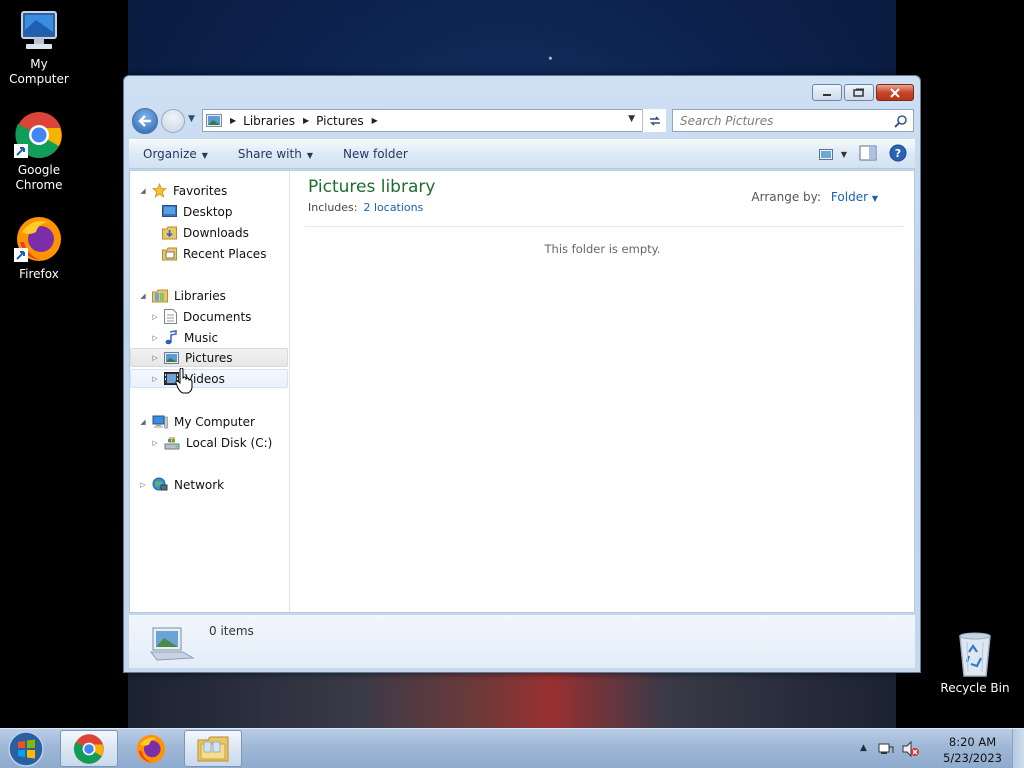 This screenshot has height=768, width=1024. Describe the element at coordinates (39, 71) in the screenshot. I see `desktop-icon-label: My Computer` at that location.